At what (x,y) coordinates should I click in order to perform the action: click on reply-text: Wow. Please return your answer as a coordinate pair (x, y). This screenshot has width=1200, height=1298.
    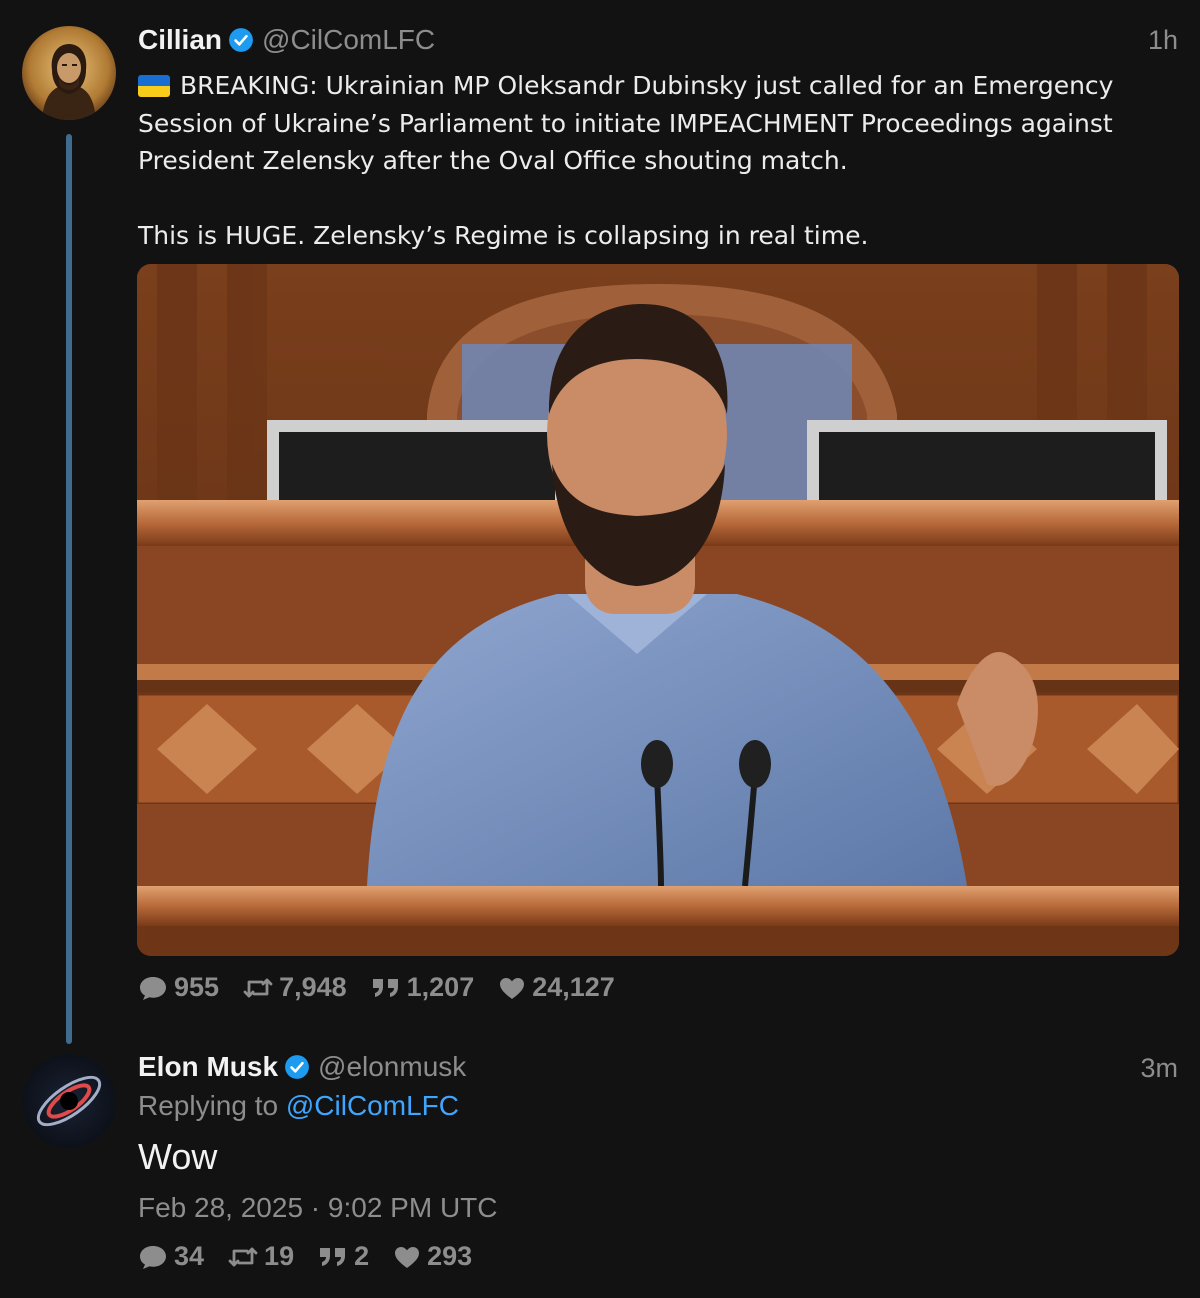
    Looking at the image, I should click on (178, 1156).